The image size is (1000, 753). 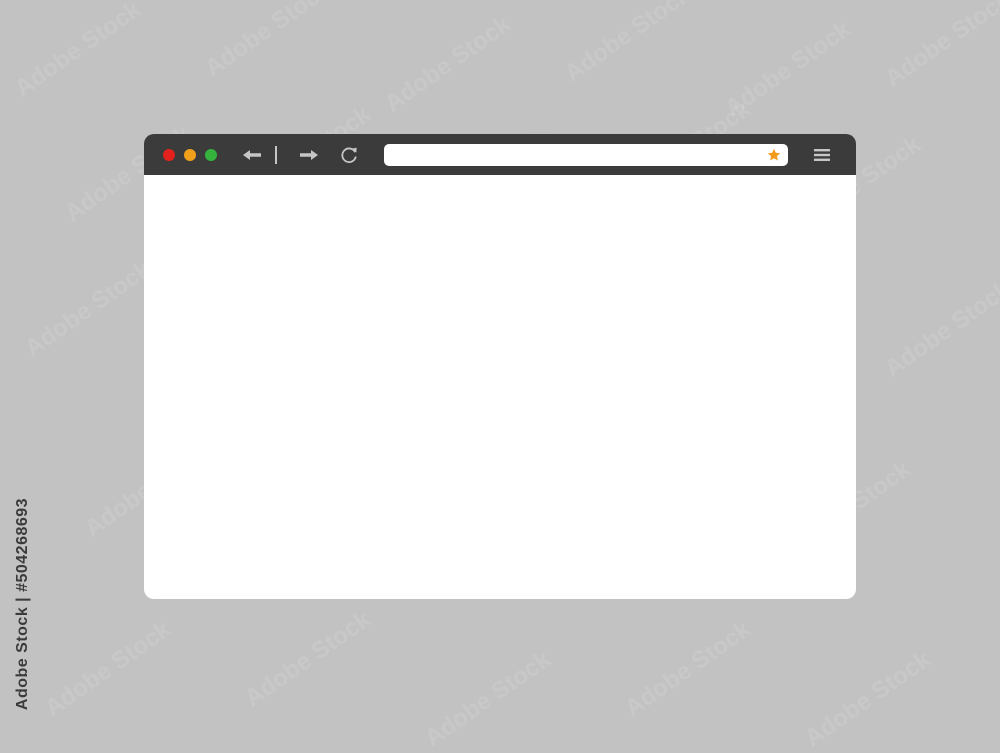 I want to click on star-icon, so click(x=774, y=155).